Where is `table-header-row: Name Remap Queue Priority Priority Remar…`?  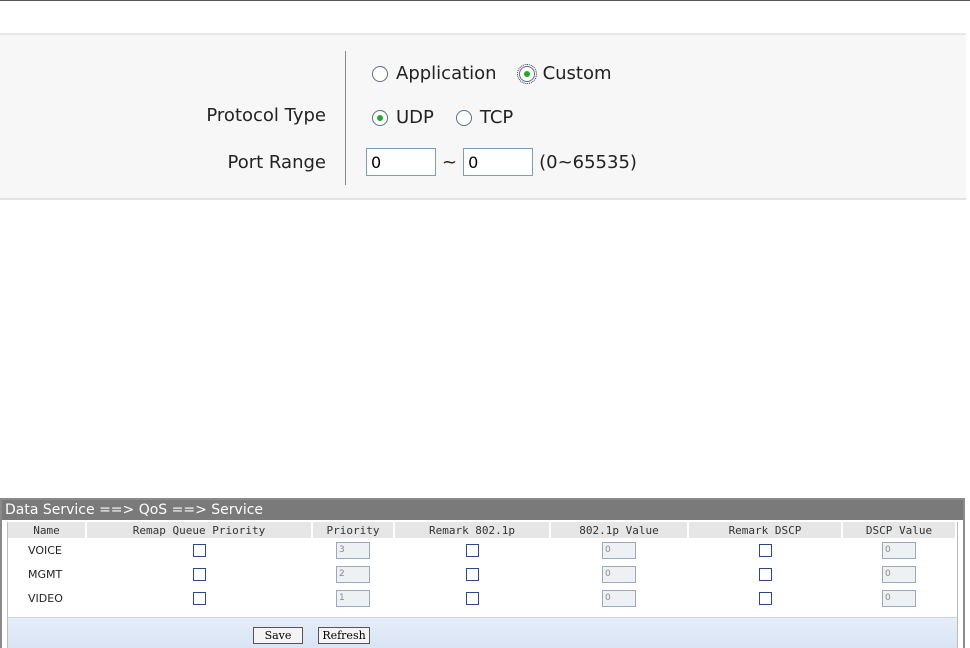 table-header-row: Name Remap Queue Priority Priority Remar… is located at coordinates (482, 530).